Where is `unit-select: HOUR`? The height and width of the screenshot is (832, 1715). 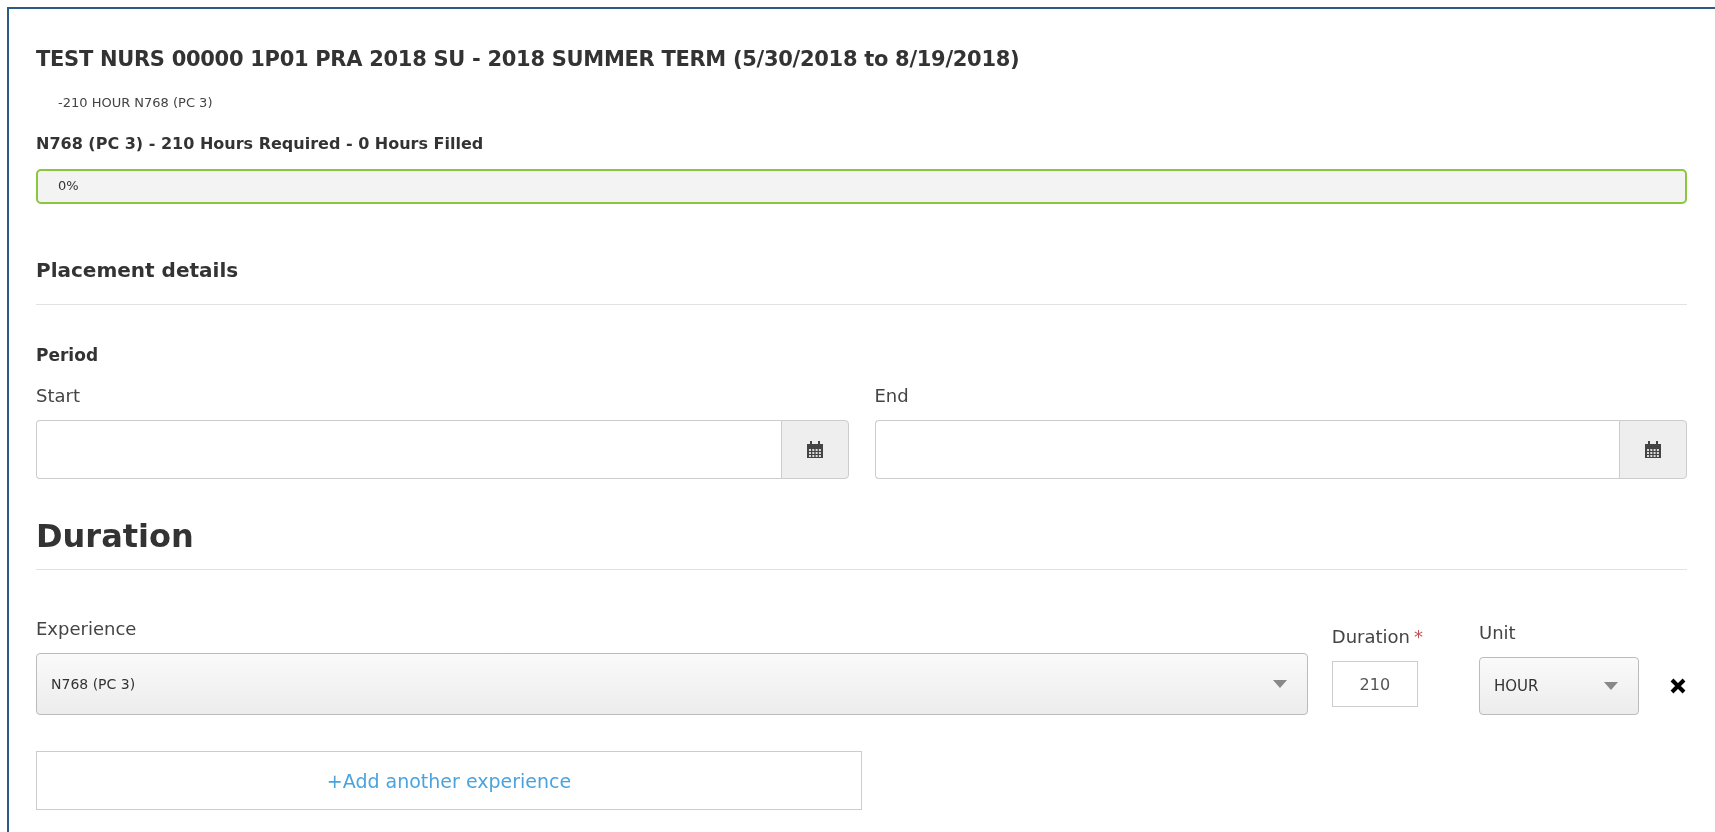
unit-select: HOUR is located at coordinates (1559, 686).